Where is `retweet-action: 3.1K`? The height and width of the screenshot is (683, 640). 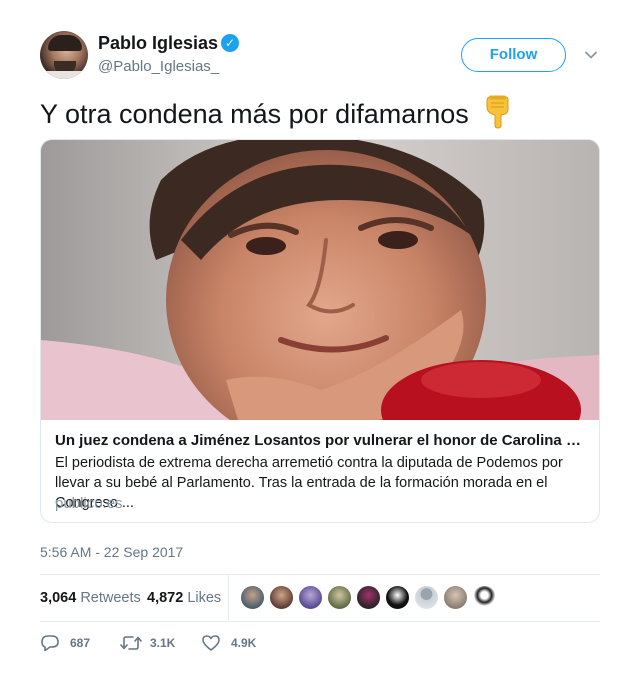
retweet-action: 3.1K is located at coordinates (155, 643).